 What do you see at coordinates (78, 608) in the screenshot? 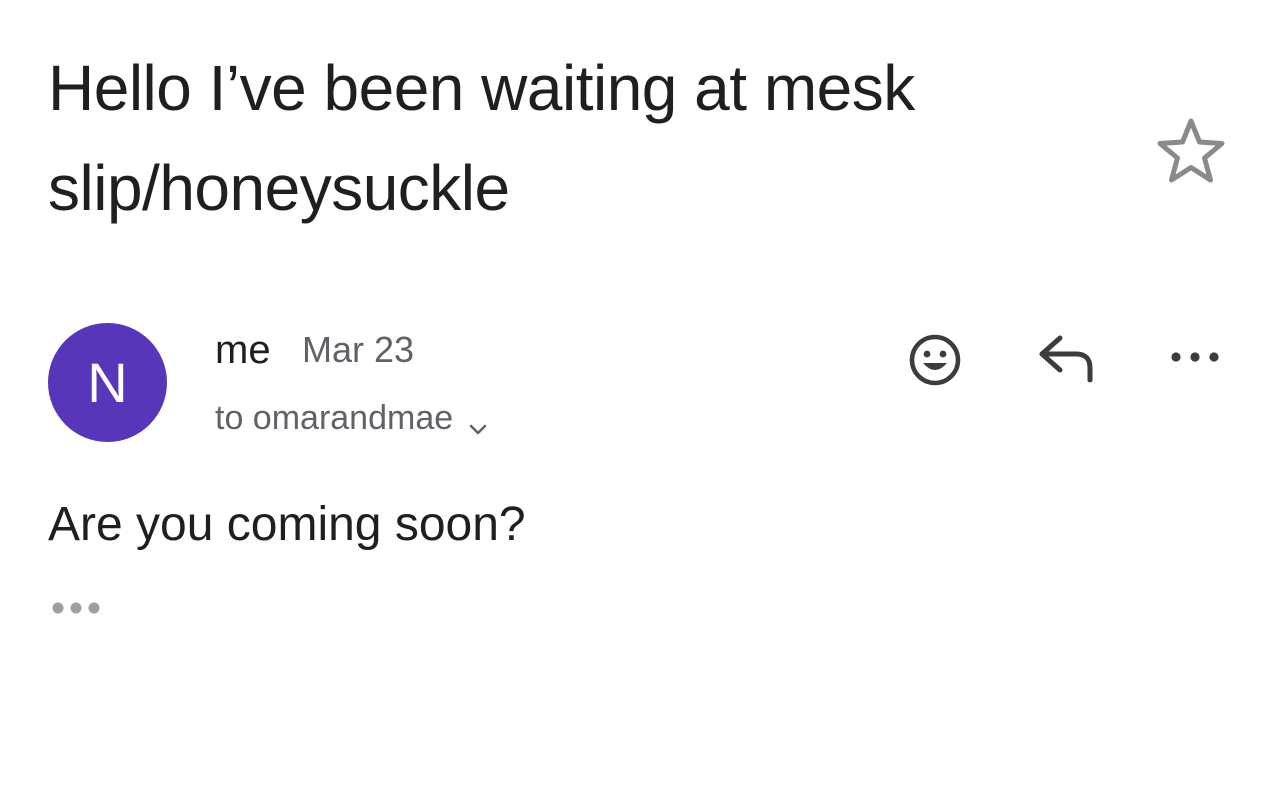
I see `ellipsis-icon` at bounding box center [78, 608].